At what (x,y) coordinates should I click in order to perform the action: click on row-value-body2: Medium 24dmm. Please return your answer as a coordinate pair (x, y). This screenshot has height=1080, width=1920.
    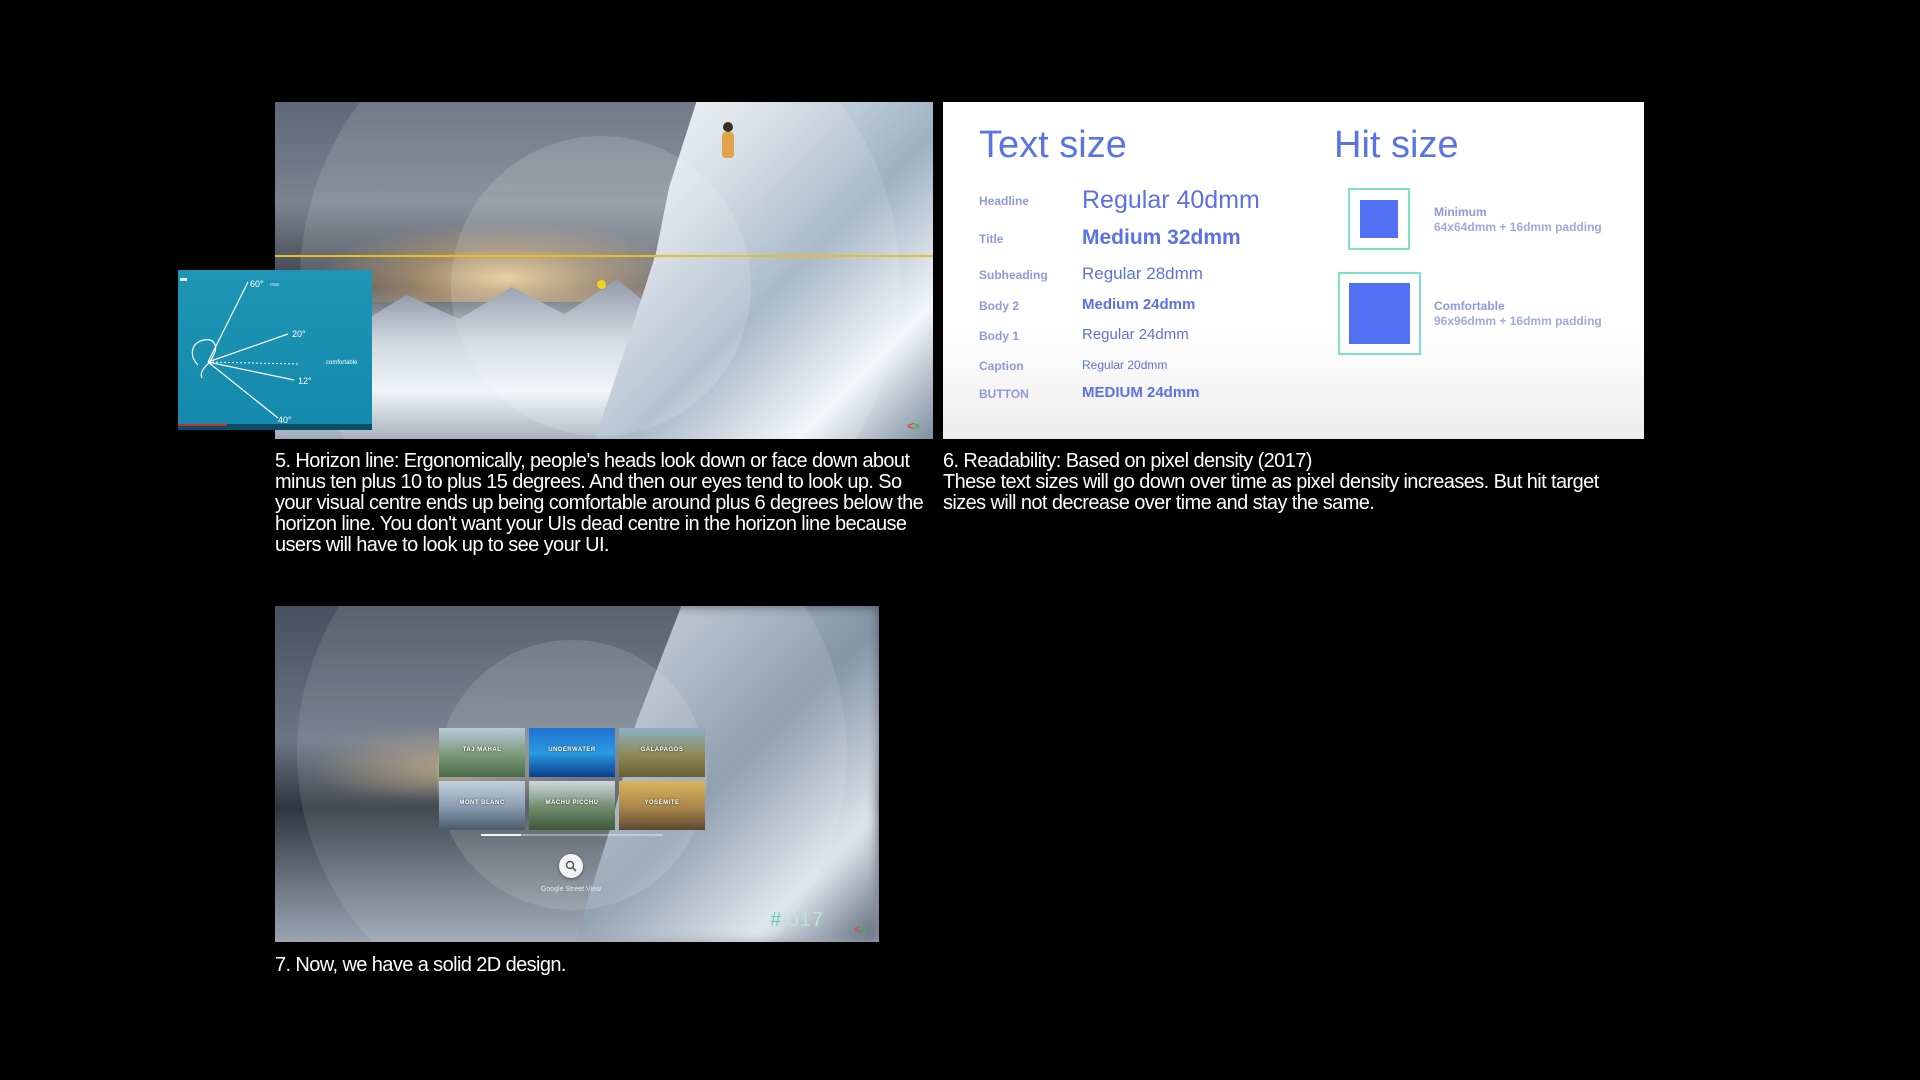
    Looking at the image, I should click on (1139, 304).